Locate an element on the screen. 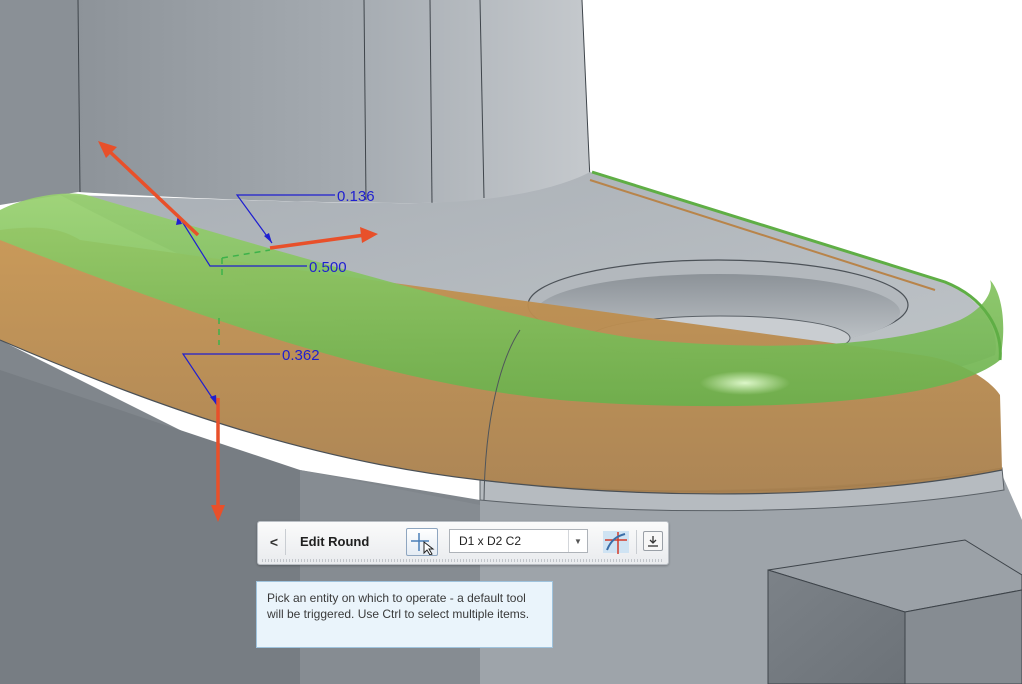  round-type-value: D1 x D2 C2 is located at coordinates (490, 541).